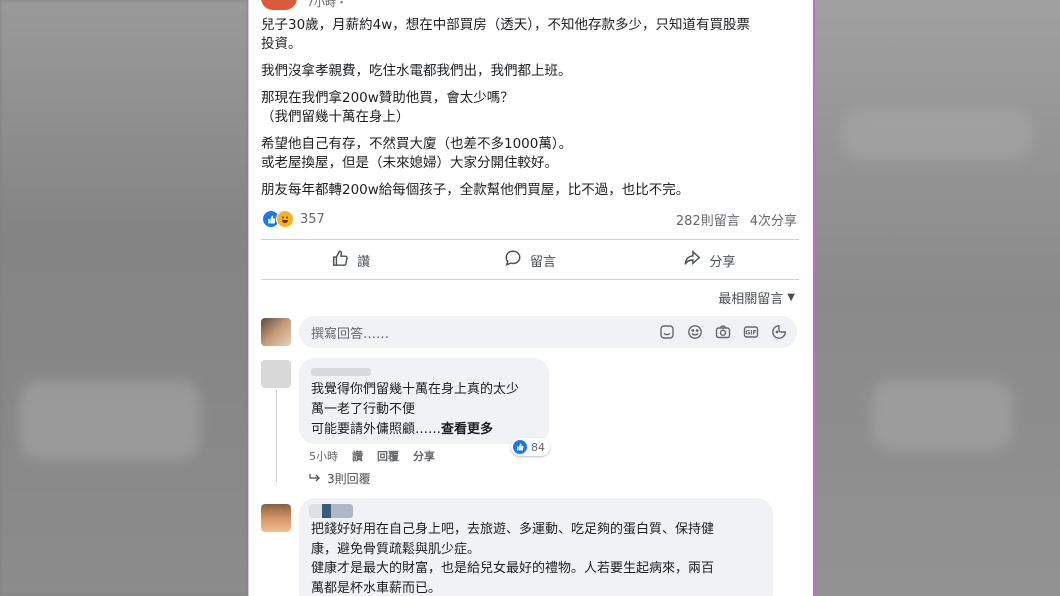  I want to click on post-action-bar: 讚 留言 分享, so click(530, 260).